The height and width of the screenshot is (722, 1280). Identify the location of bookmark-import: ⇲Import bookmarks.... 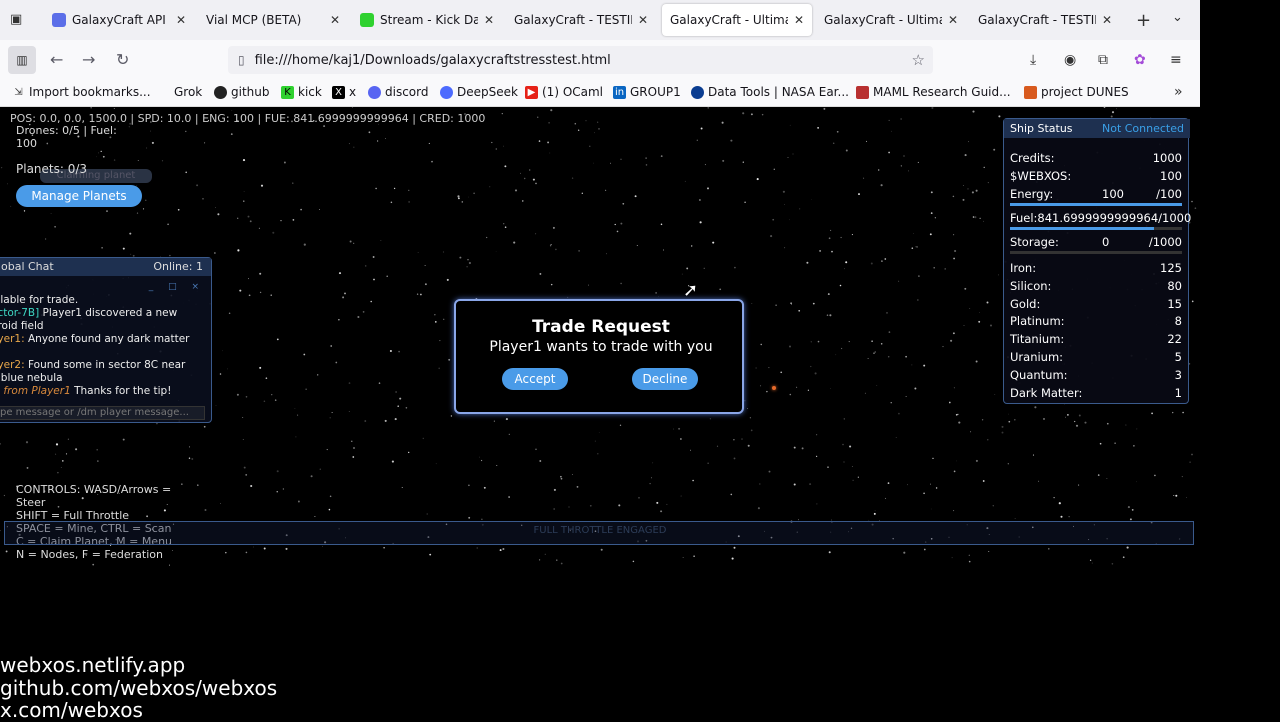
(81, 92).